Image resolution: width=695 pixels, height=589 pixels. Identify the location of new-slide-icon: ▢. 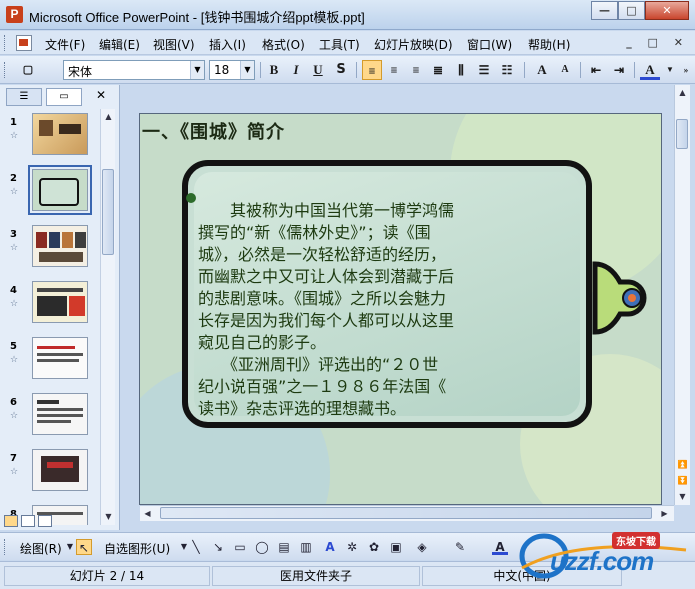
(28, 70).